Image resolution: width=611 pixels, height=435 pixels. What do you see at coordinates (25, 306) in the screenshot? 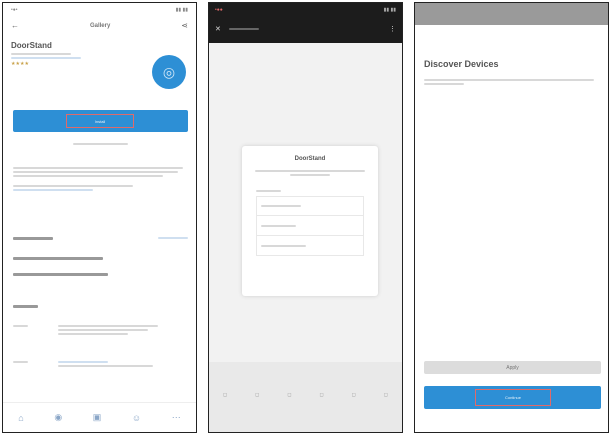
I see `section-label` at bounding box center [25, 306].